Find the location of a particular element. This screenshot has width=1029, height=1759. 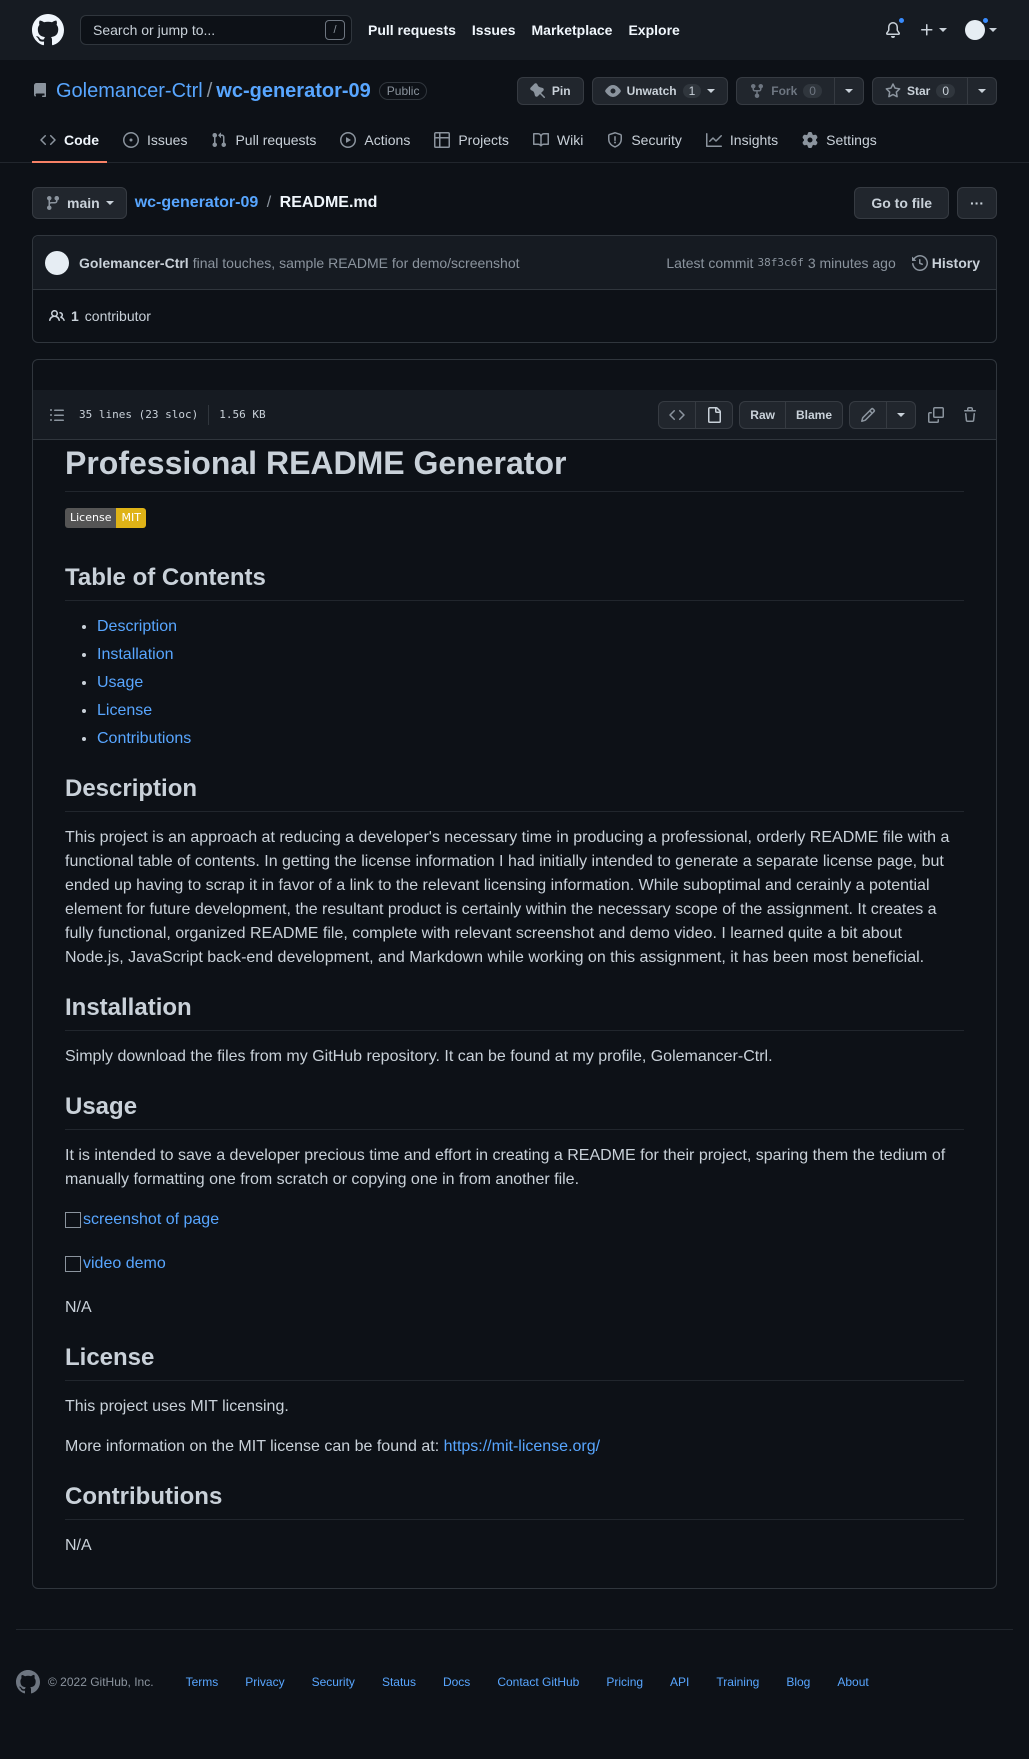

footer-link-blog: Blog is located at coordinates (798, 1682).